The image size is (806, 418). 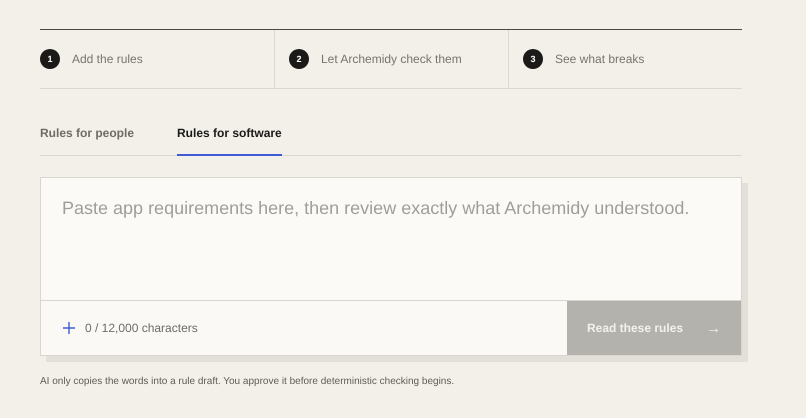 What do you see at coordinates (599, 59) in the screenshot?
I see `step-label: See what breaks` at bounding box center [599, 59].